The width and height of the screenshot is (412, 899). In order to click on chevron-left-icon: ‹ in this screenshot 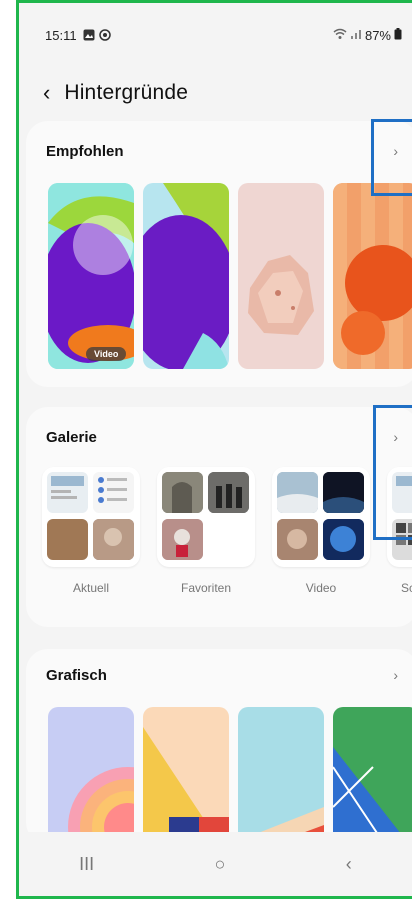, I will do `click(46, 93)`.